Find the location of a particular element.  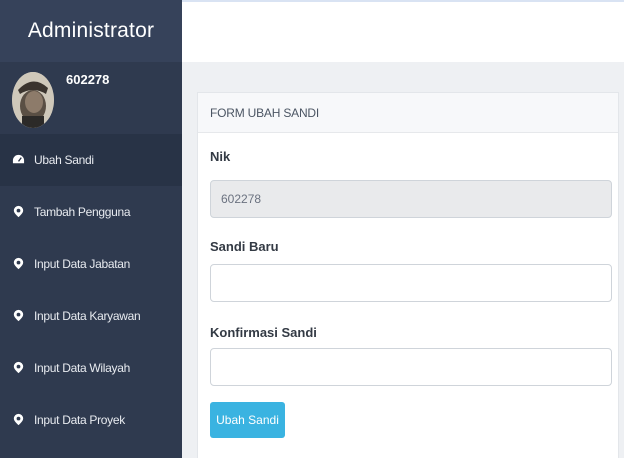

form-title: FORM UBAH SANDI is located at coordinates (408, 113).